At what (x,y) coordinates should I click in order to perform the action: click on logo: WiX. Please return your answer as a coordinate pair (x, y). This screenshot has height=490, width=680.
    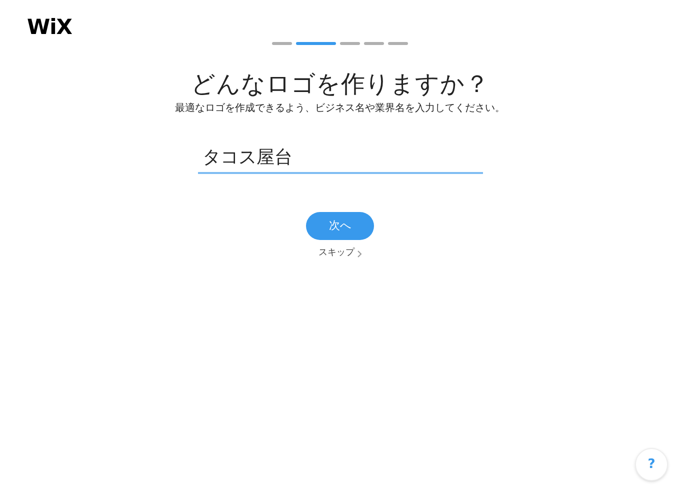
    Looking at the image, I should click on (49, 27).